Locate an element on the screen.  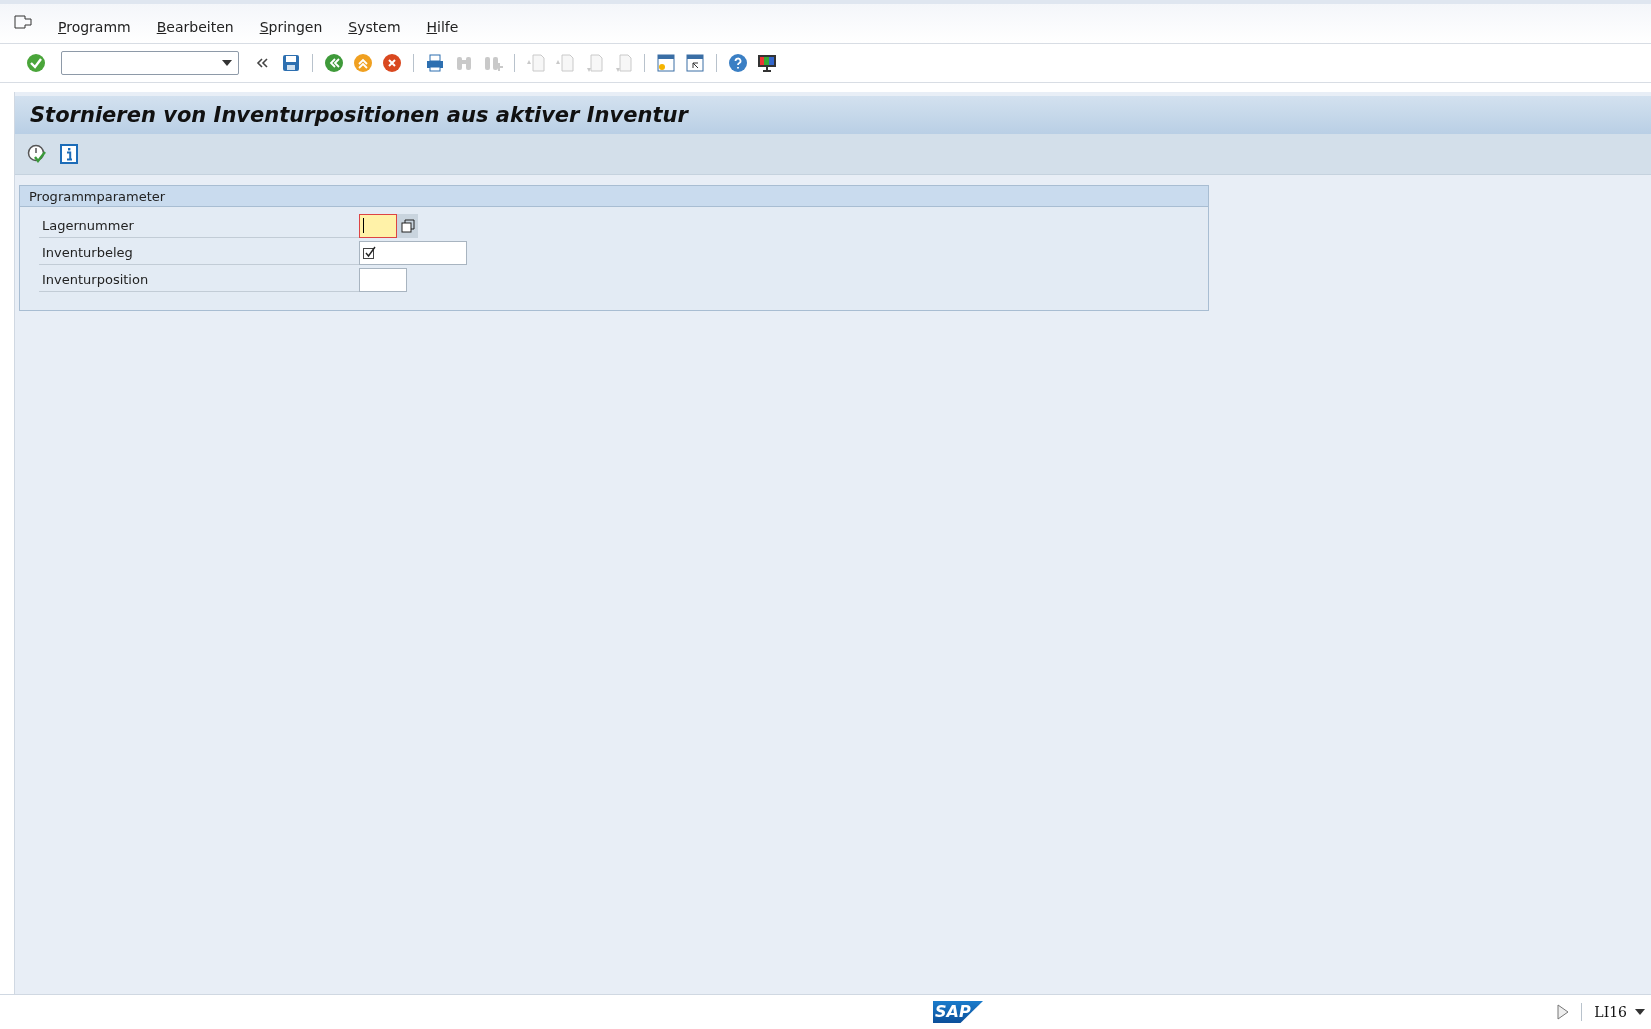
back-icon is located at coordinates (334, 63).